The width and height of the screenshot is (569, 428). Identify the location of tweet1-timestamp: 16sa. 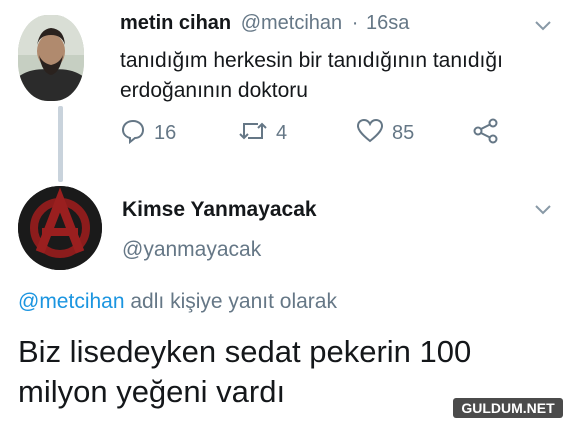
(387, 23).